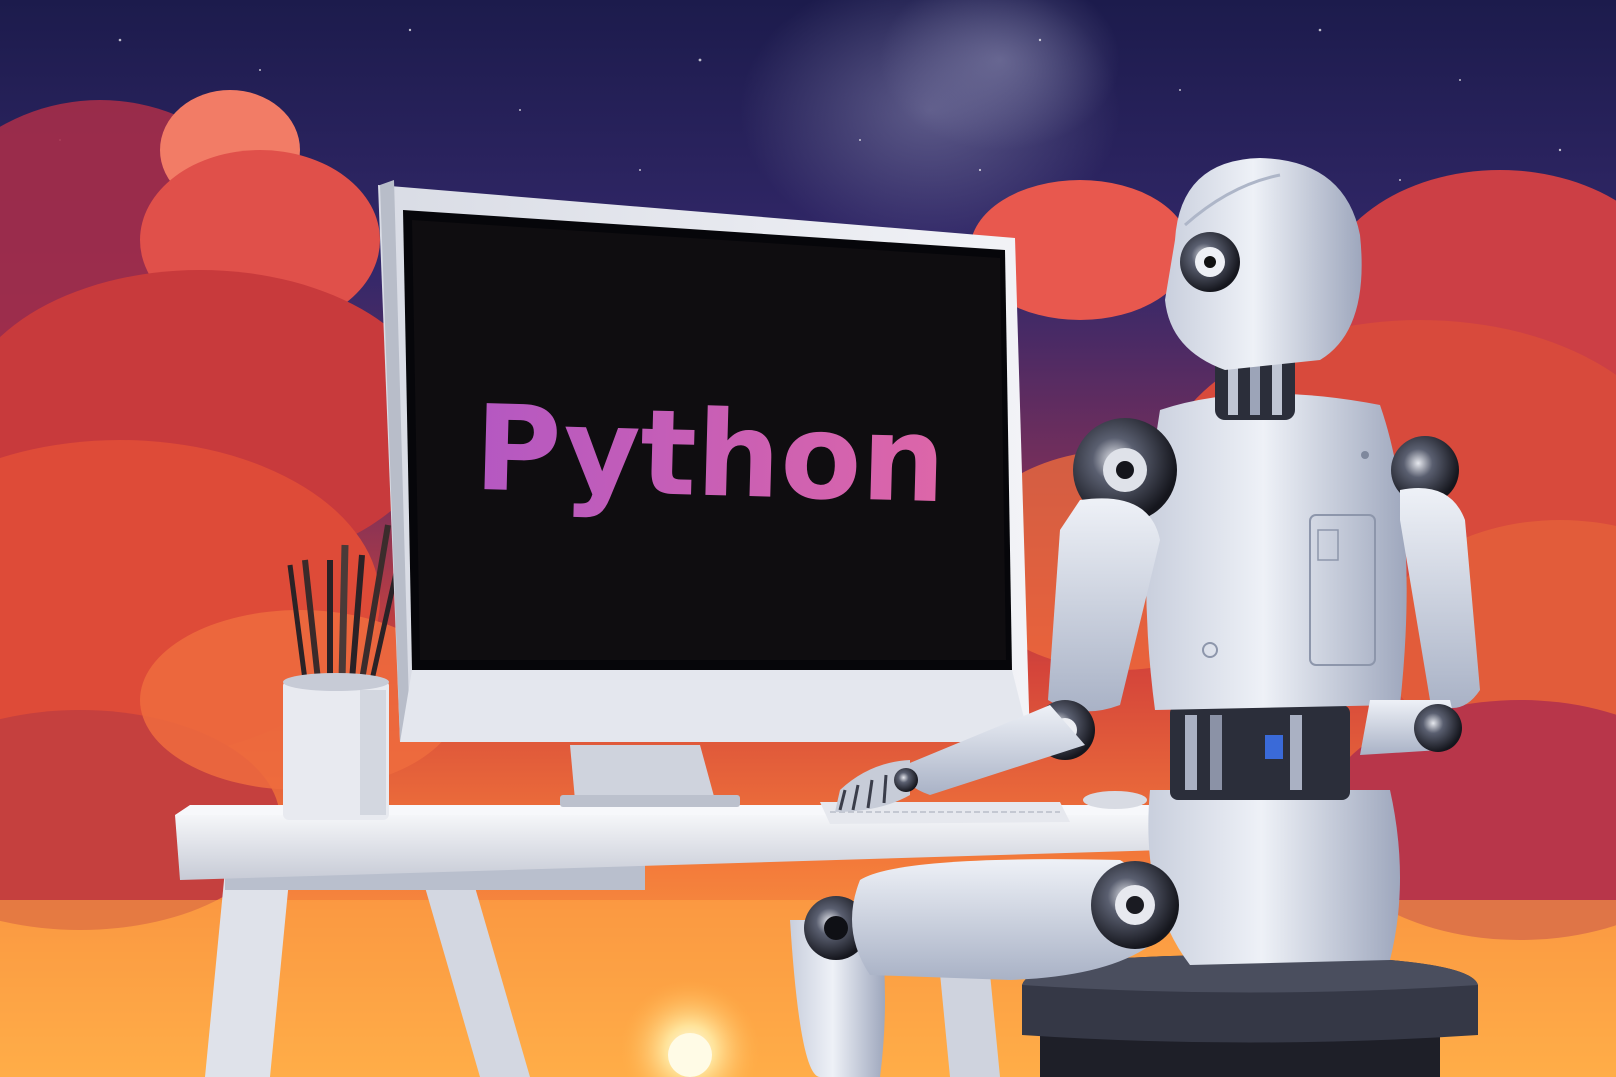 This screenshot has width=1616, height=1077. Describe the element at coordinates (710, 454) in the screenshot. I see `screen-text: Python` at that location.